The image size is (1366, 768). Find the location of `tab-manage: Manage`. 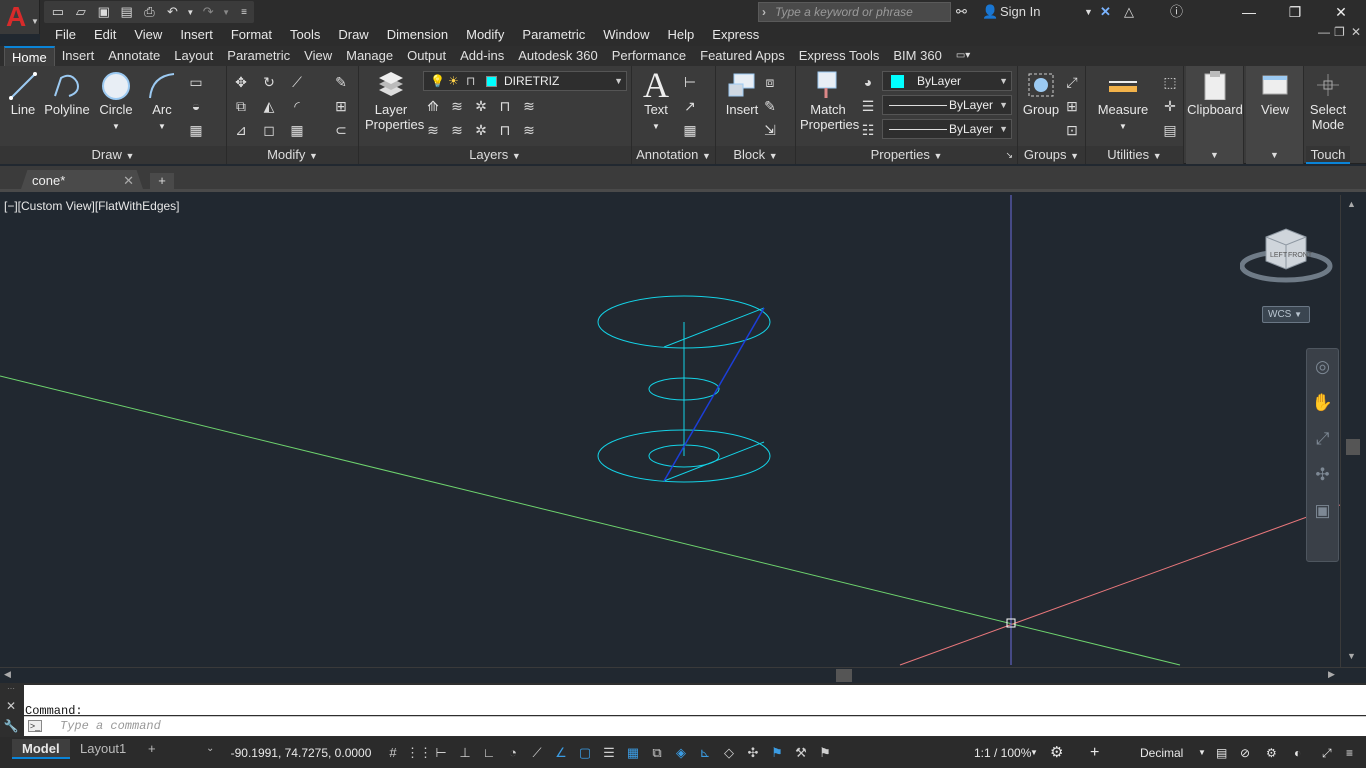

tab-manage: Manage is located at coordinates (369, 56).